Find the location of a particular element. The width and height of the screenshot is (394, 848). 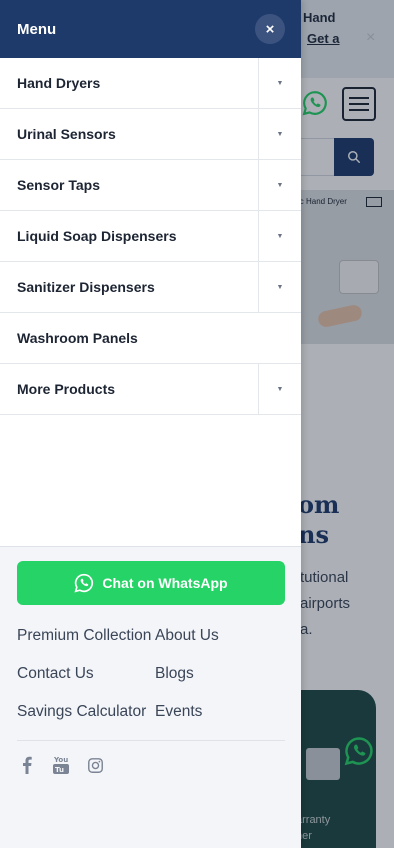

footer-link-about-us: About Us is located at coordinates (220, 635).